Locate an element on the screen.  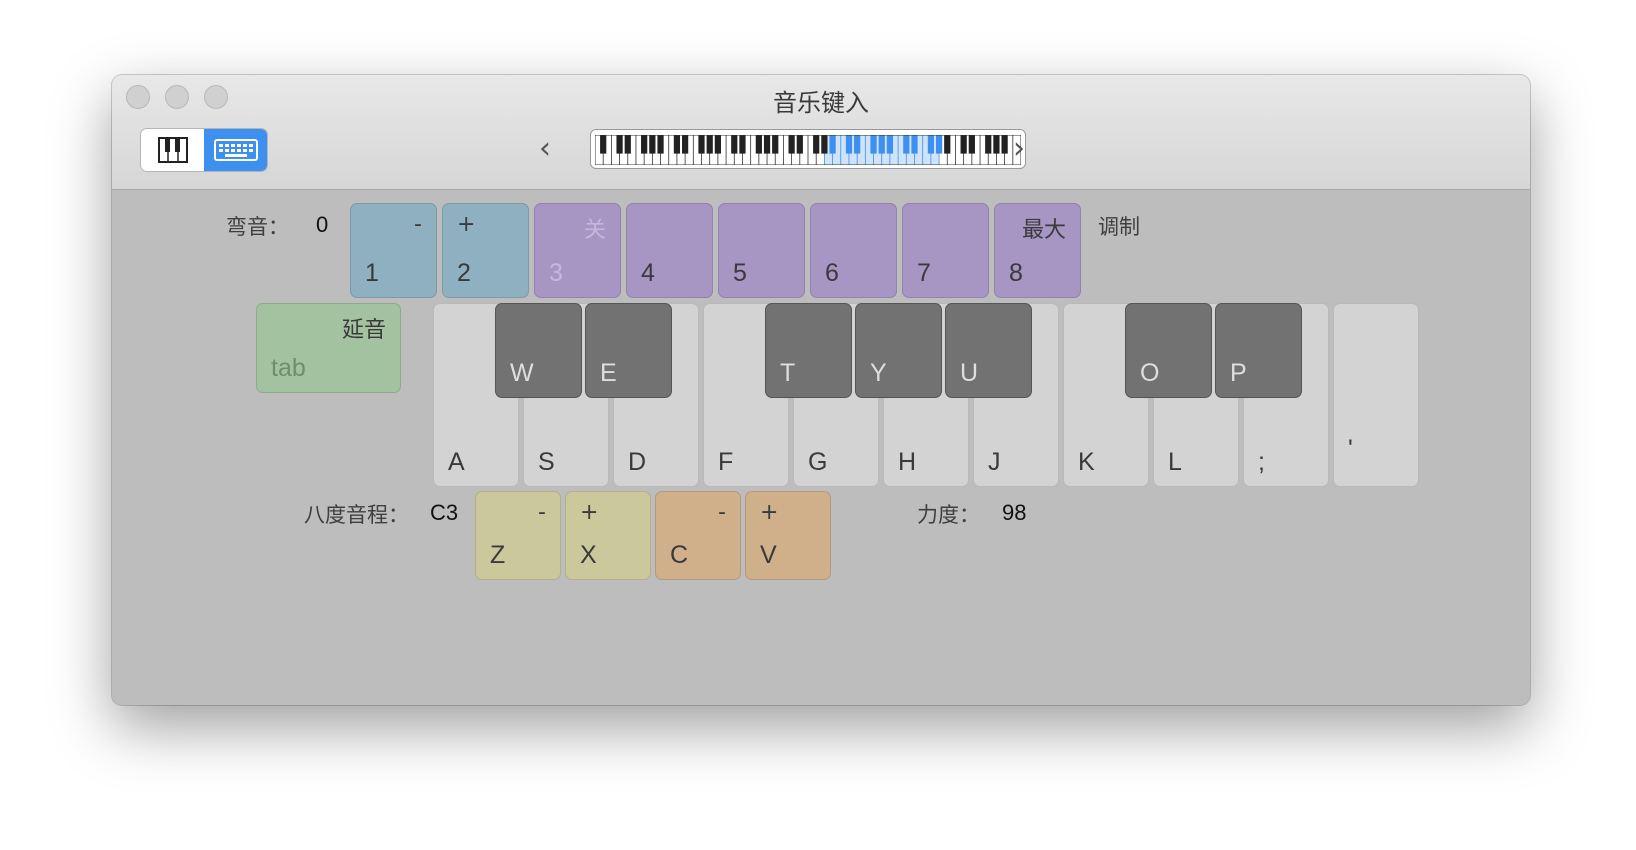
velocity-down-key-c: - C is located at coordinates (698, 535).